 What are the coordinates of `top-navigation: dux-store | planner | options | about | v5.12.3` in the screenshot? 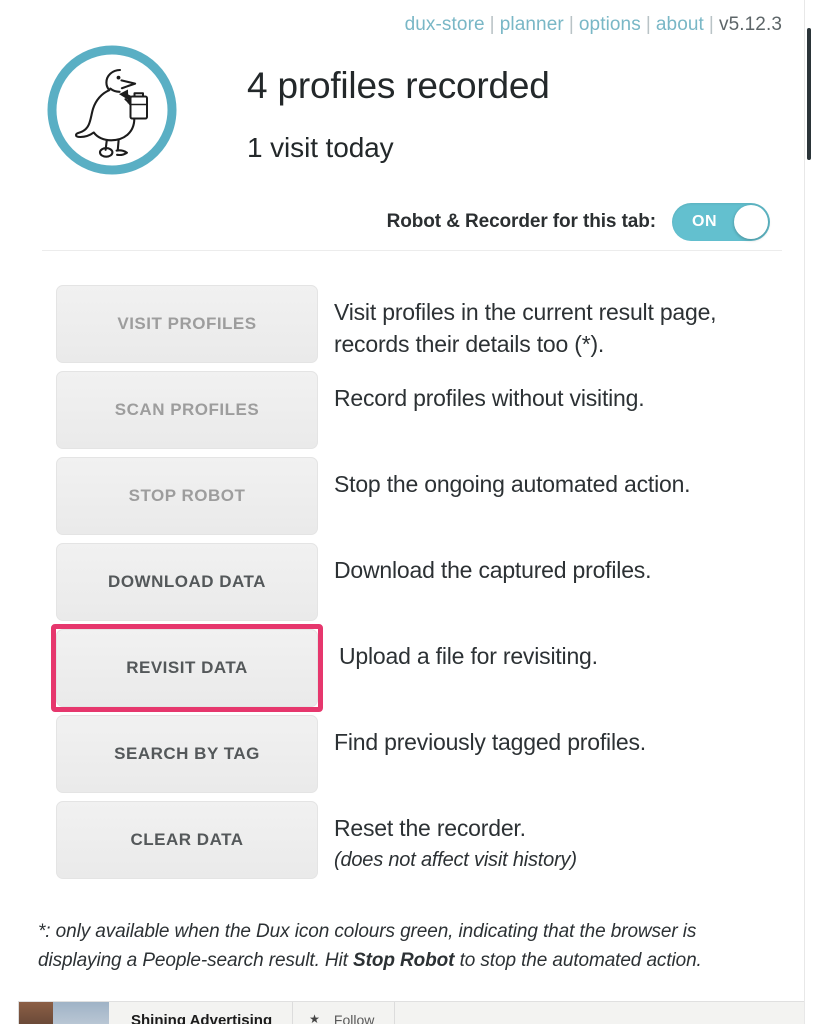 It's located at (593, 25).